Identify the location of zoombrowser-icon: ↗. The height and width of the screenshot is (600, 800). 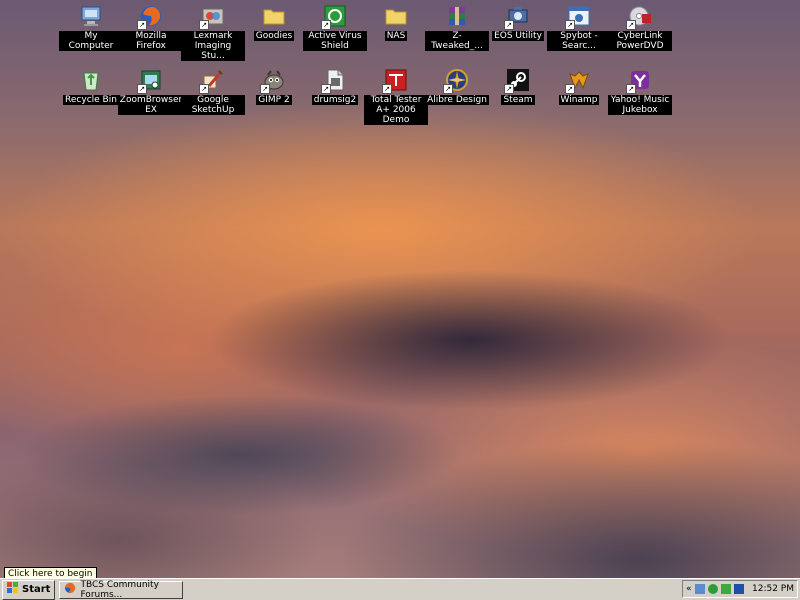
(150, 81).